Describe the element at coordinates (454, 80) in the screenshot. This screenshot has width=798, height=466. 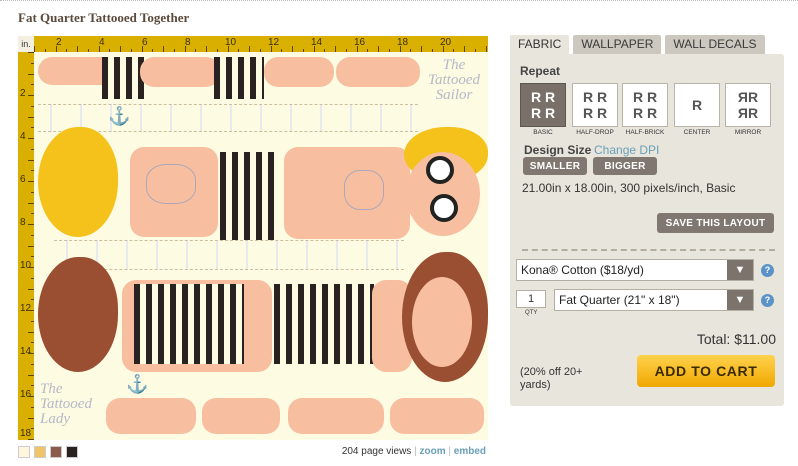
I see `sailor-title: The Tattooed Sailor` at that location.